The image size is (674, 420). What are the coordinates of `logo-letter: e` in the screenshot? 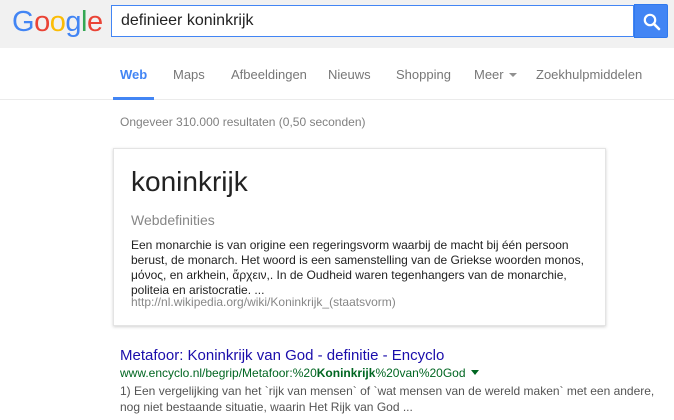 It's located at (94, 22).